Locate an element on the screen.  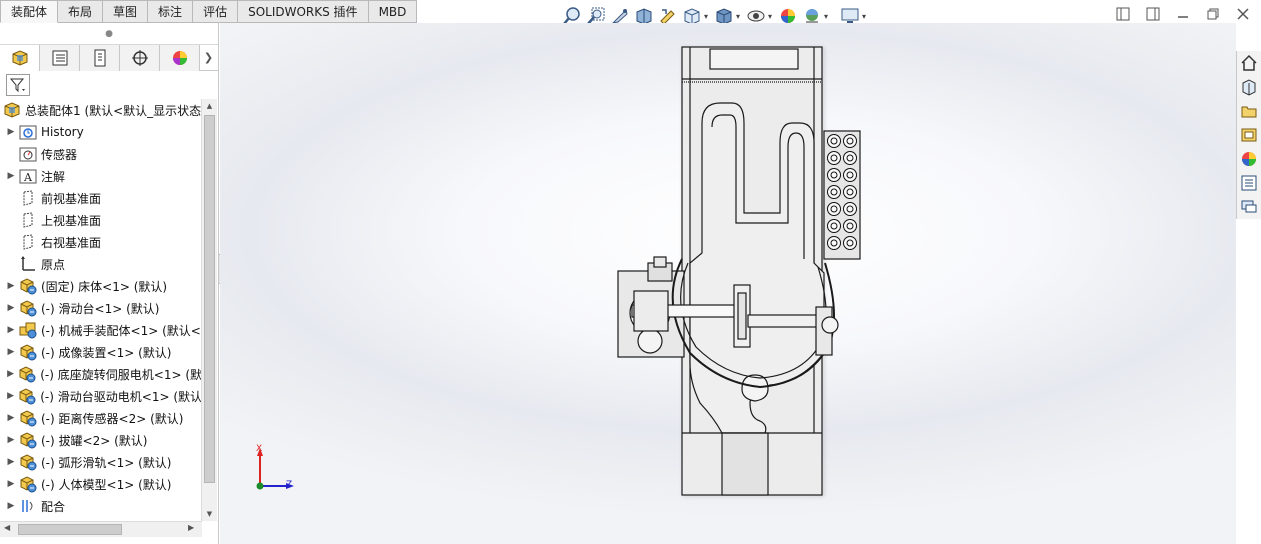
tree-item: ▶ (-) 滑动台<1> (默认) is located at coordinates (101, 308).